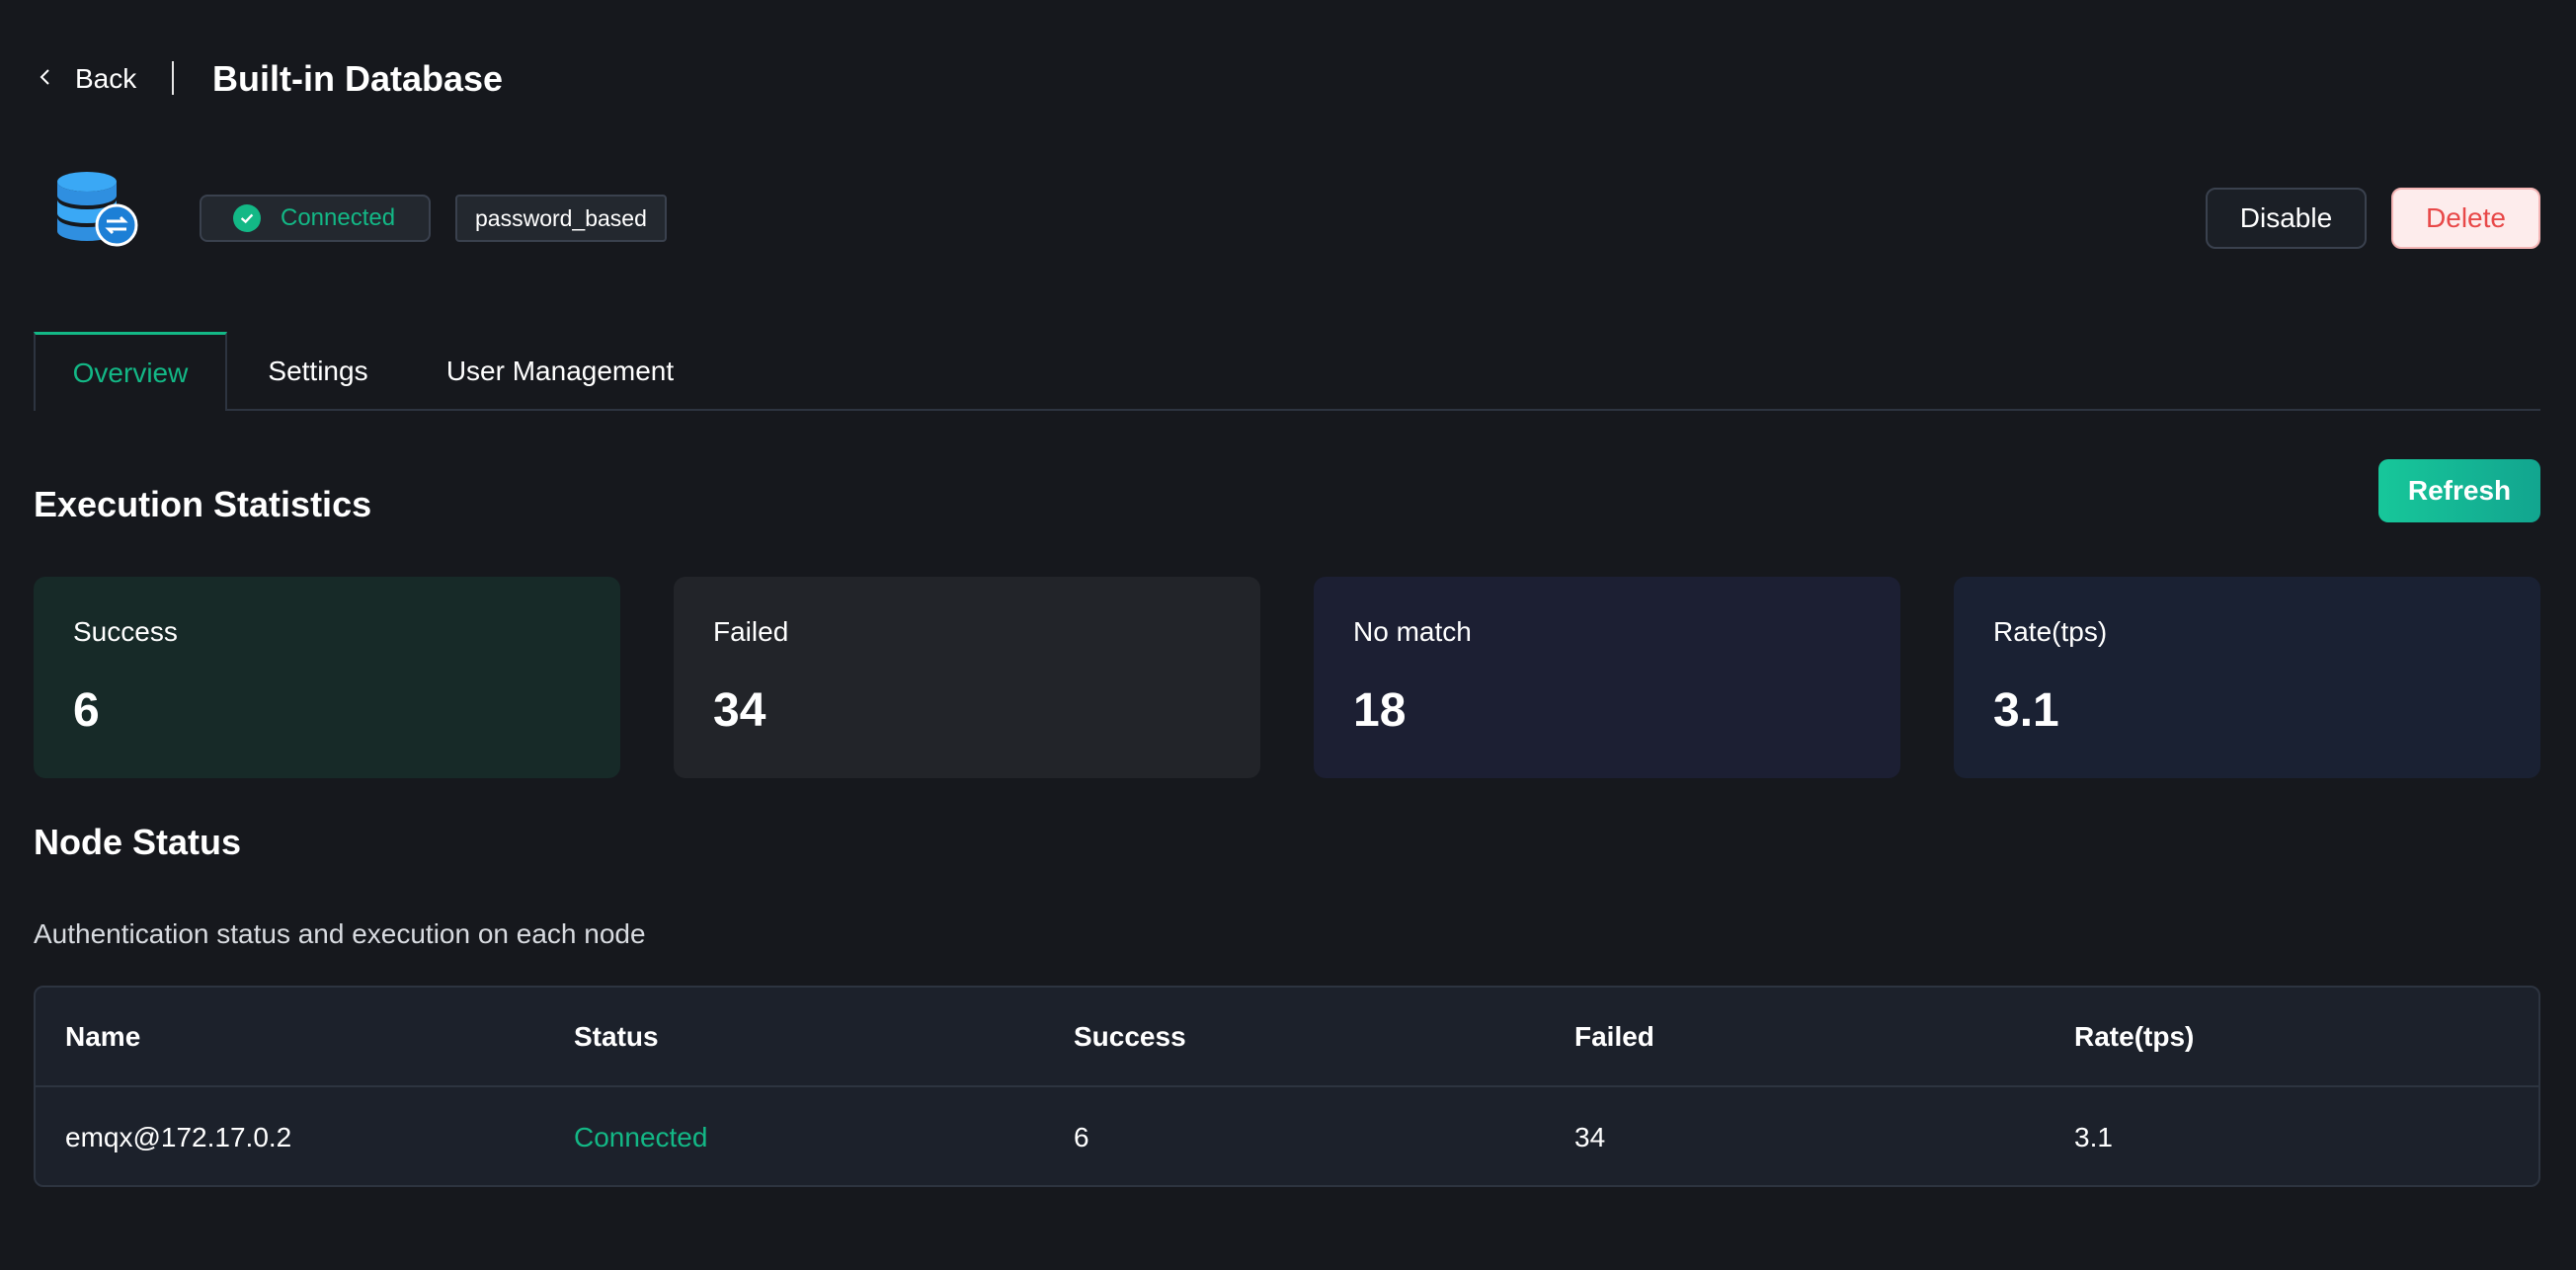 The width and height of the screenshot is (2576, 1270). Describe the element at coordinates (1081, 1136) in the screenshot. I see `node-success-cell: 6` at that location.